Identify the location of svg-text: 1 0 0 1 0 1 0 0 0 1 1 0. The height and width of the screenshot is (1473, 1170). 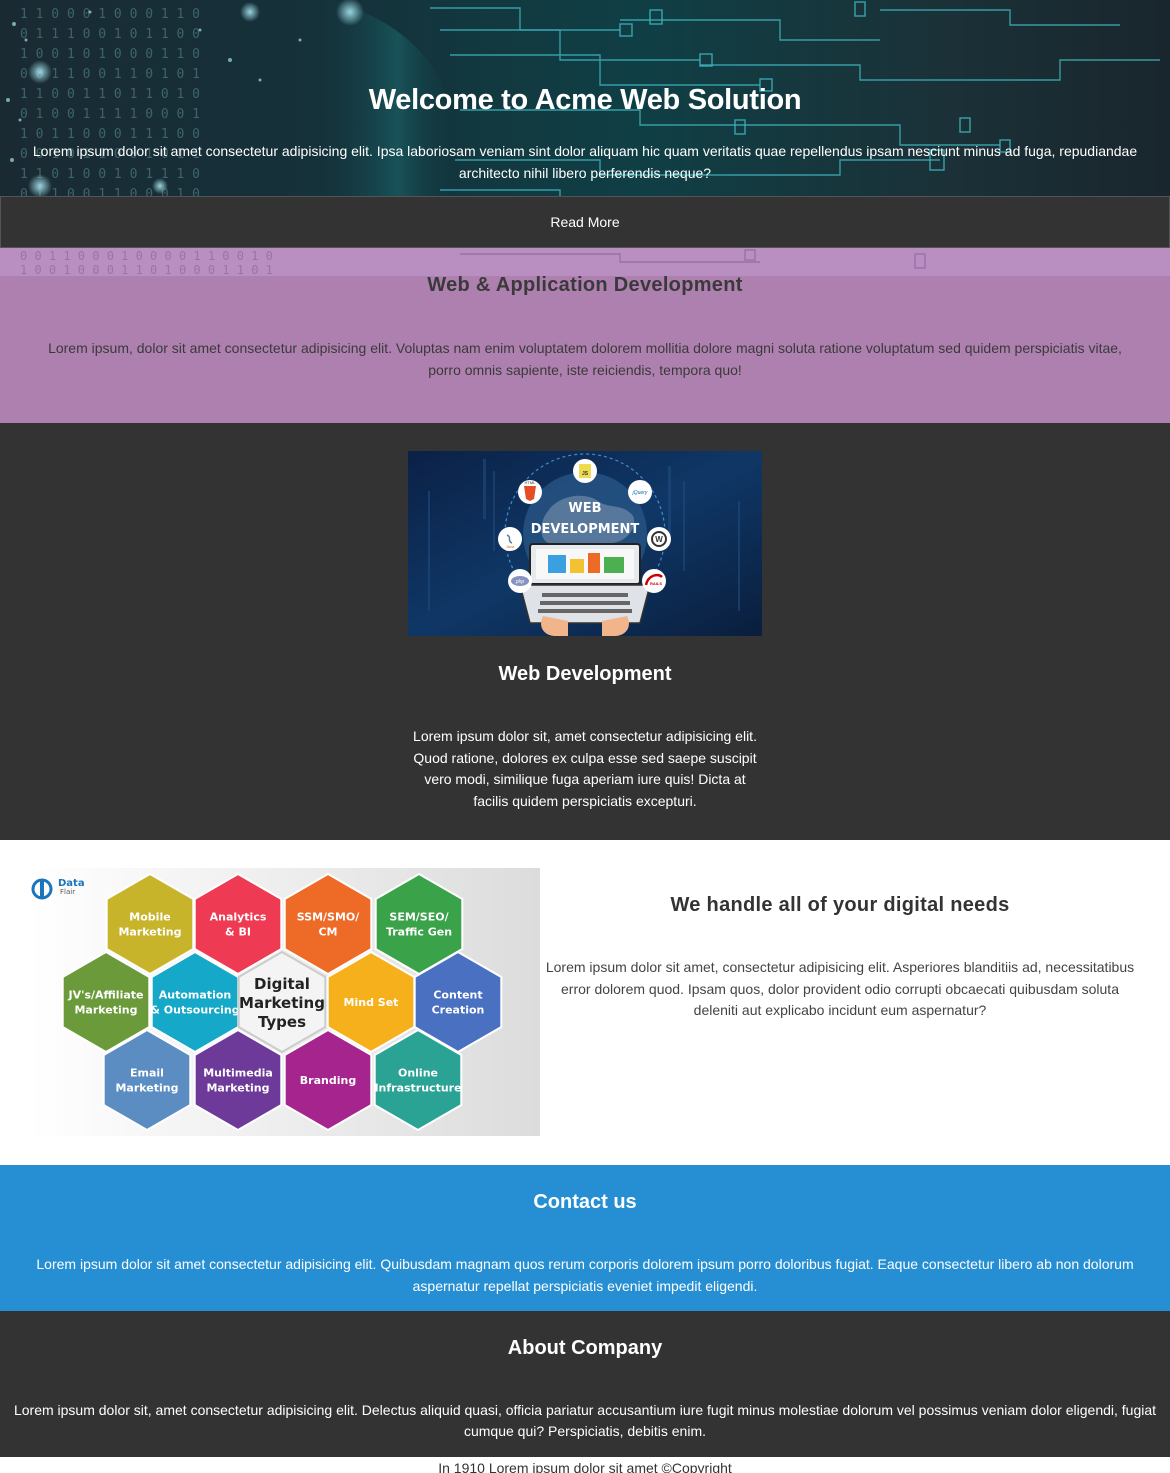
(110, 54).